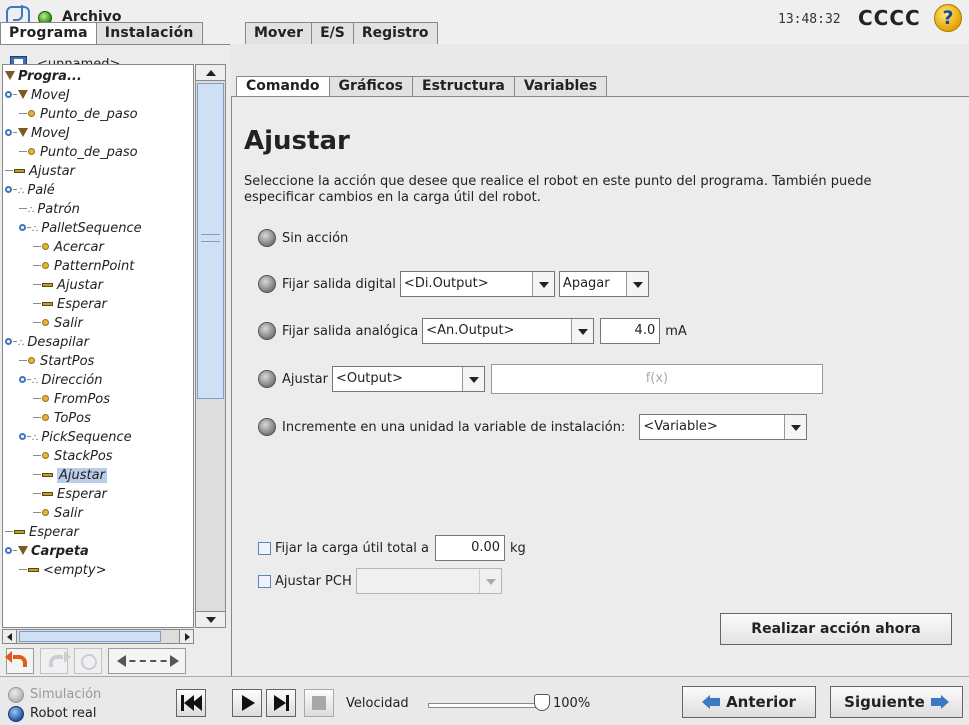 The image size is (969, 725). What do you see at coordinates (267, 331) in the screenshot?
I see `radio-analog-output` at bounding box center [267, 331].